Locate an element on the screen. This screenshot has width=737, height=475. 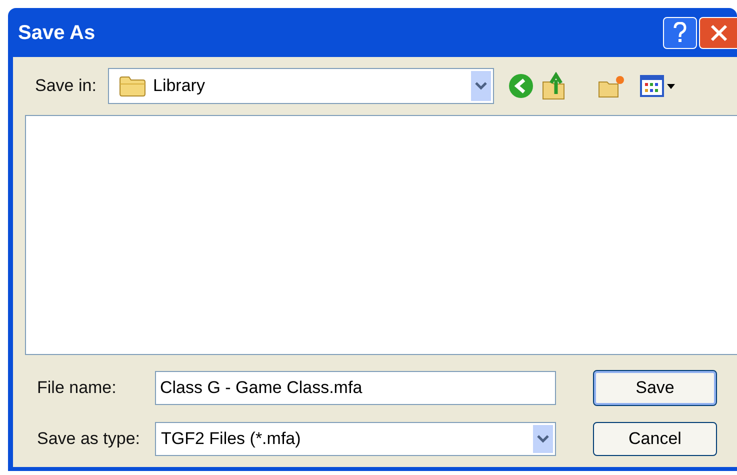
location-dropdown: Library is located at coordinates (301, 86).